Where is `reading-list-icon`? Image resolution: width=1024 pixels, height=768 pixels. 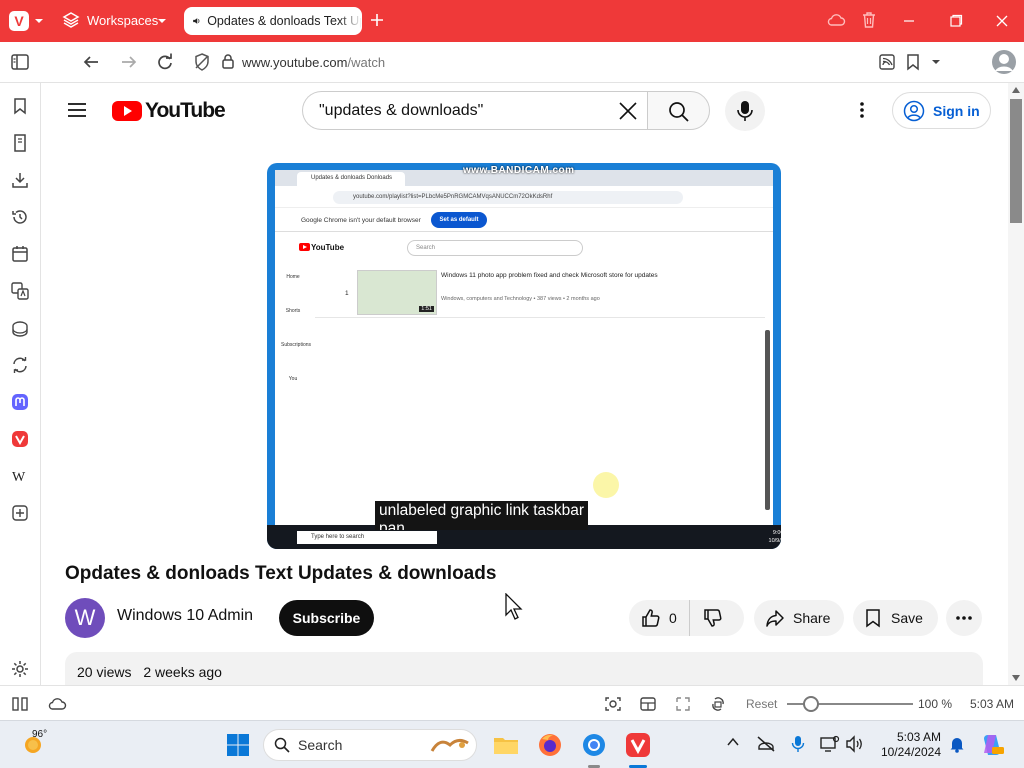 reading-list-icon is located at coordinates (20, 143).